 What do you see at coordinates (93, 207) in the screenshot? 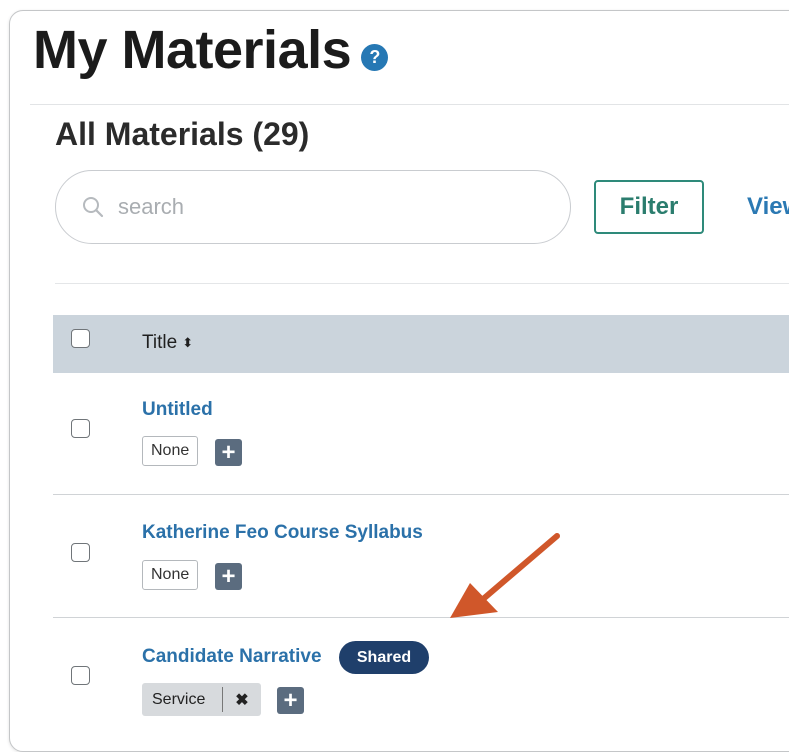
I see `search-icon` at bounding box center [93, 207].